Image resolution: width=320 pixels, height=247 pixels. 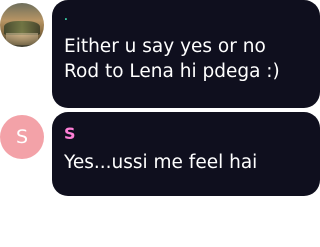 What do you see at coordinates (192, 128) in the screenshot?
I see `sender-name: S` at bounding box center [192, 128].